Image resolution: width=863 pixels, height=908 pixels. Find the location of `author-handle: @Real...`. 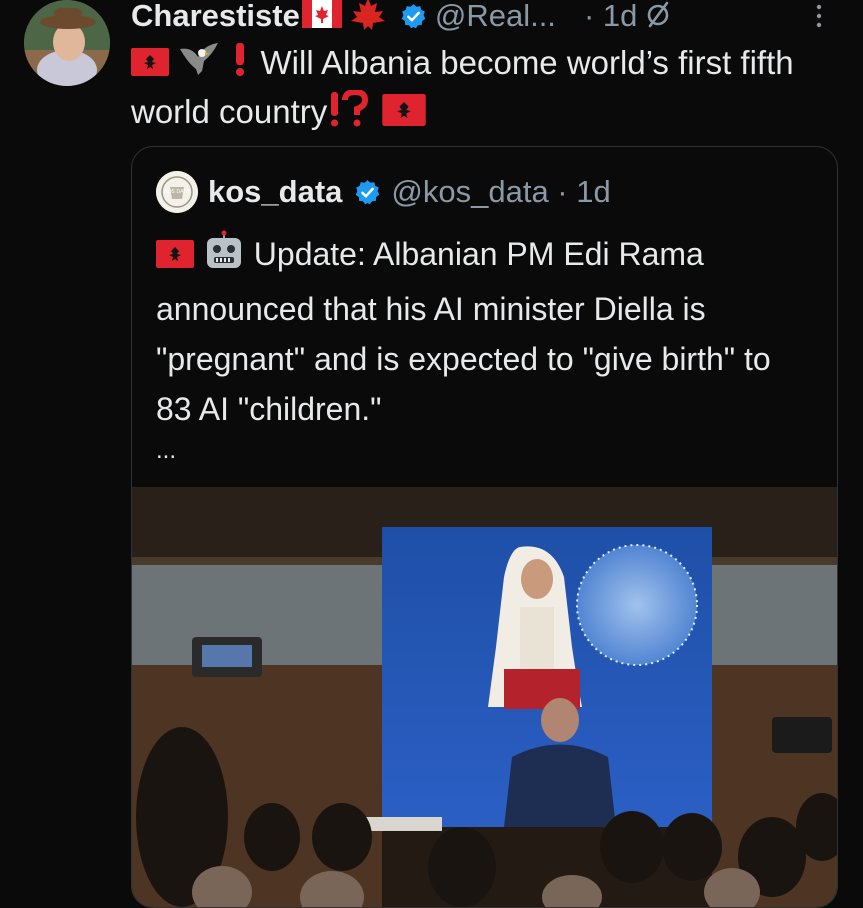

author-handle: @Real... is located at coordinates (495, 17).